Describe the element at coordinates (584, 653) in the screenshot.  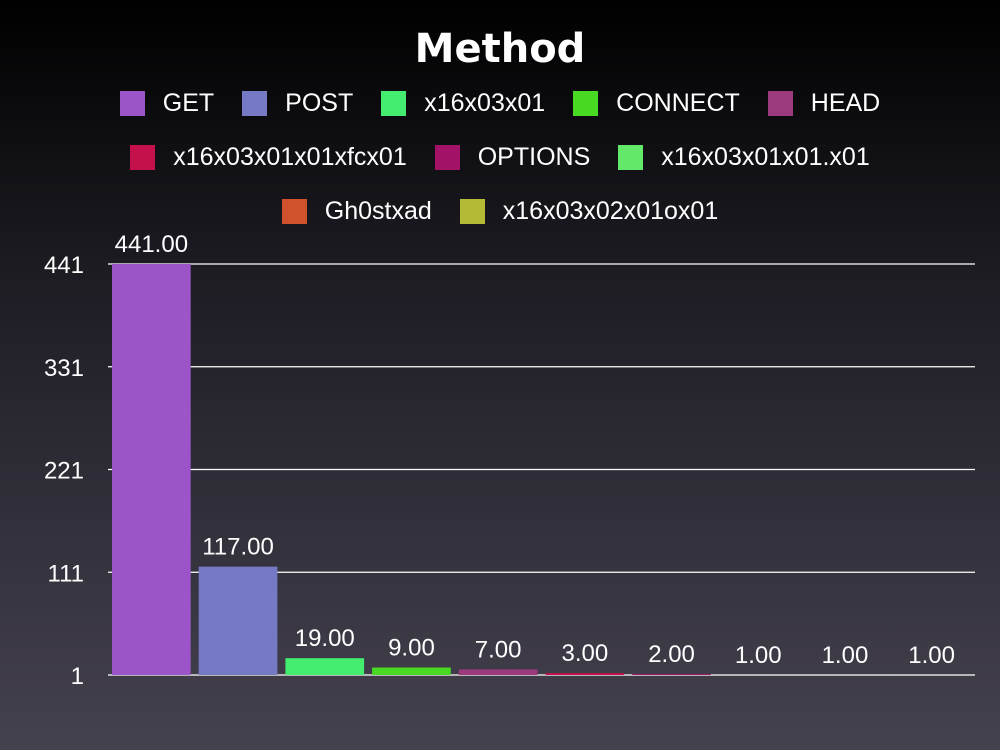
I see `bar-value-label: 3.00` at that location.